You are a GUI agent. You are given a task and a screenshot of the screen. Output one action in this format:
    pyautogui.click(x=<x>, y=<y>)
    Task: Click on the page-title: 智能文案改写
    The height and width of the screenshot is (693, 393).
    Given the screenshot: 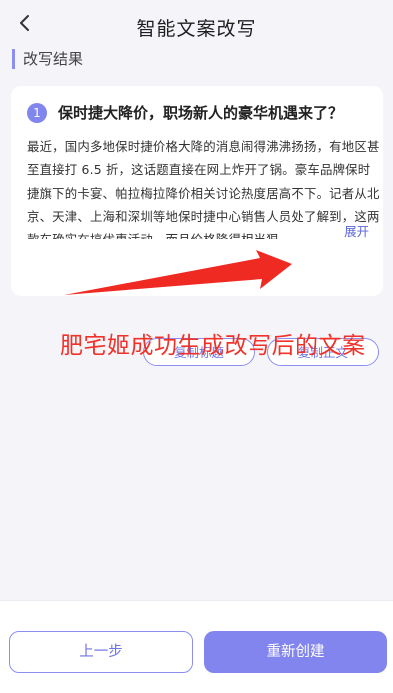 What is the action you would take?
    pyautogui.click(x=196, y=29)
    